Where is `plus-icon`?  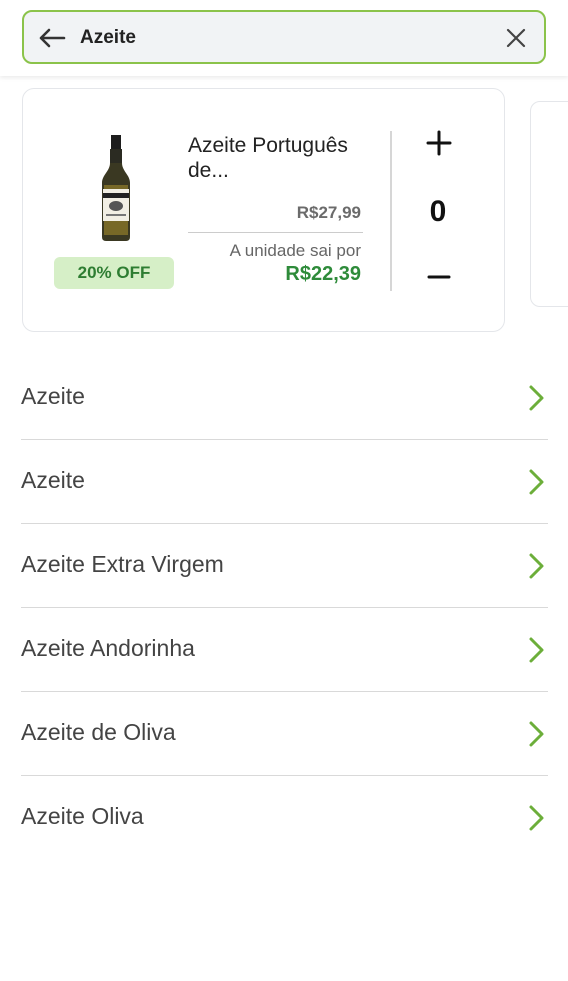 plus-icon is located at coordinates (439, 143).